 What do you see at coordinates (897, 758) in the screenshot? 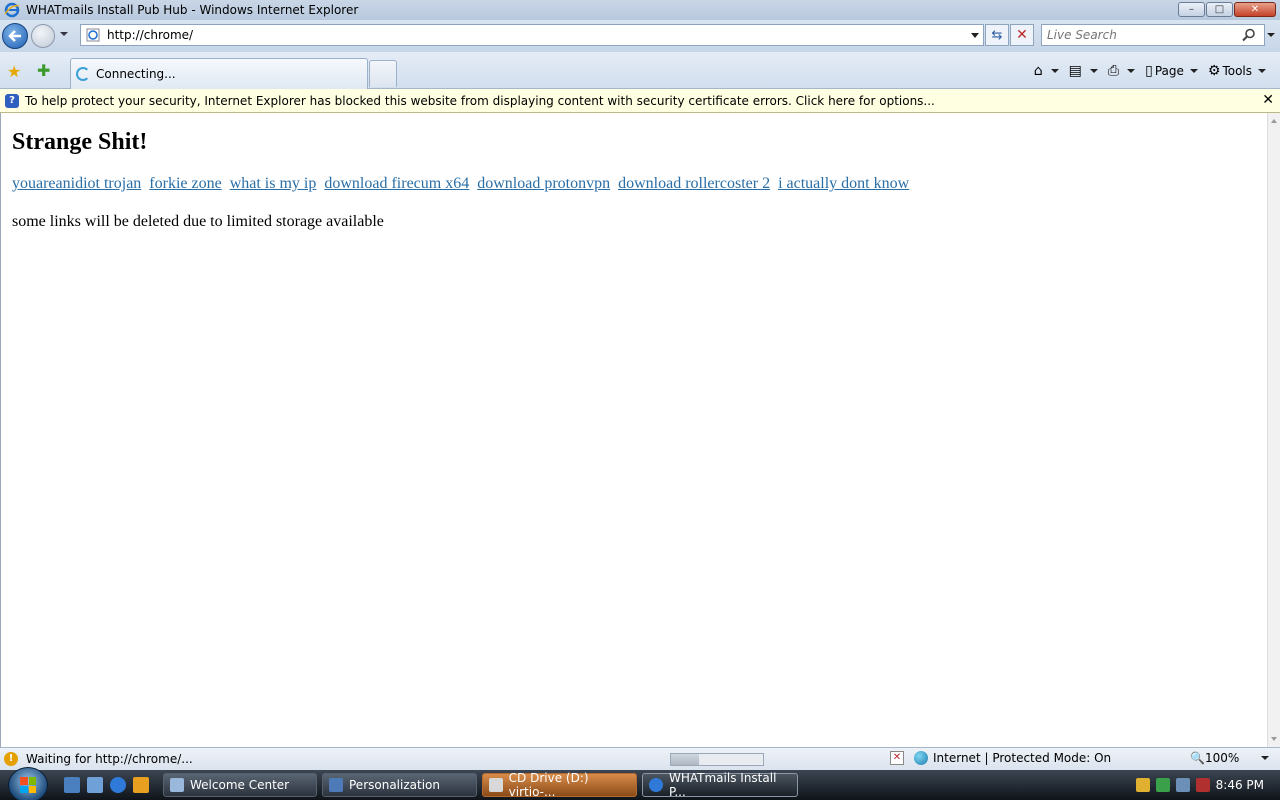
I see `blocked-content-icon: ✕` at bounding box center [897, 758].